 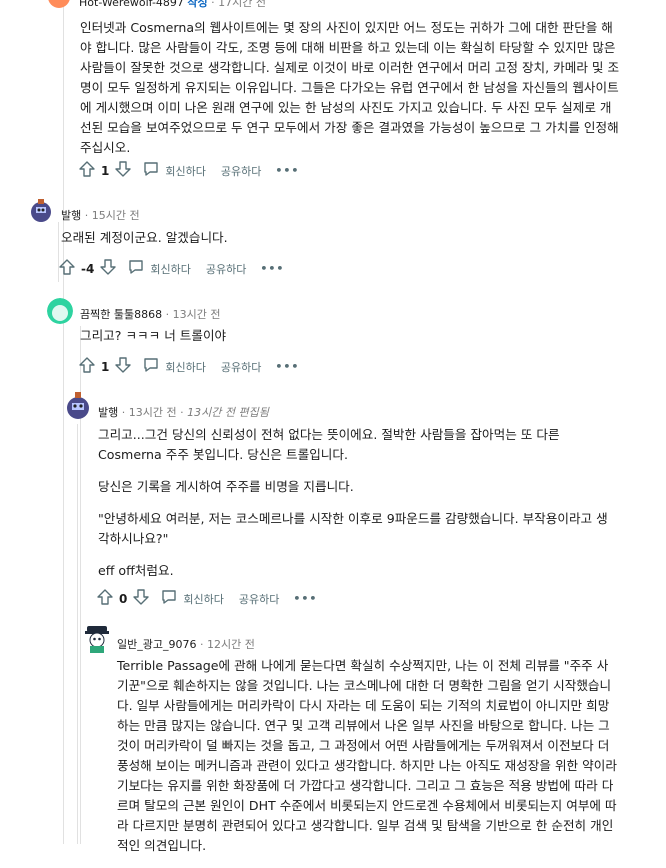 I want to click on comment-paragraph: 그리고? ㅋㅋㅋ 너 트롤이야, so click(x=153, y=335).